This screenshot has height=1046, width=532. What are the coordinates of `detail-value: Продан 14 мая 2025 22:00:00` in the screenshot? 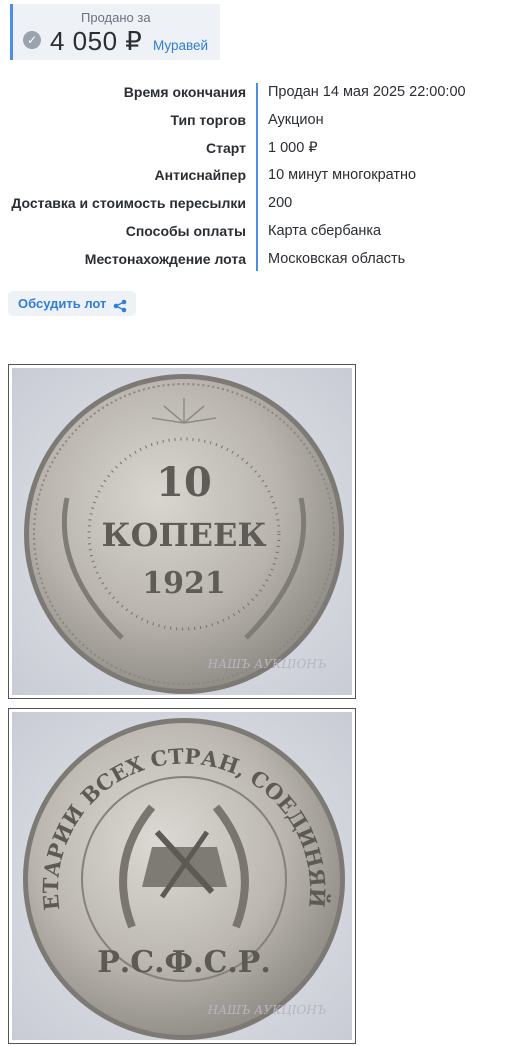 It's located at (367, 92).